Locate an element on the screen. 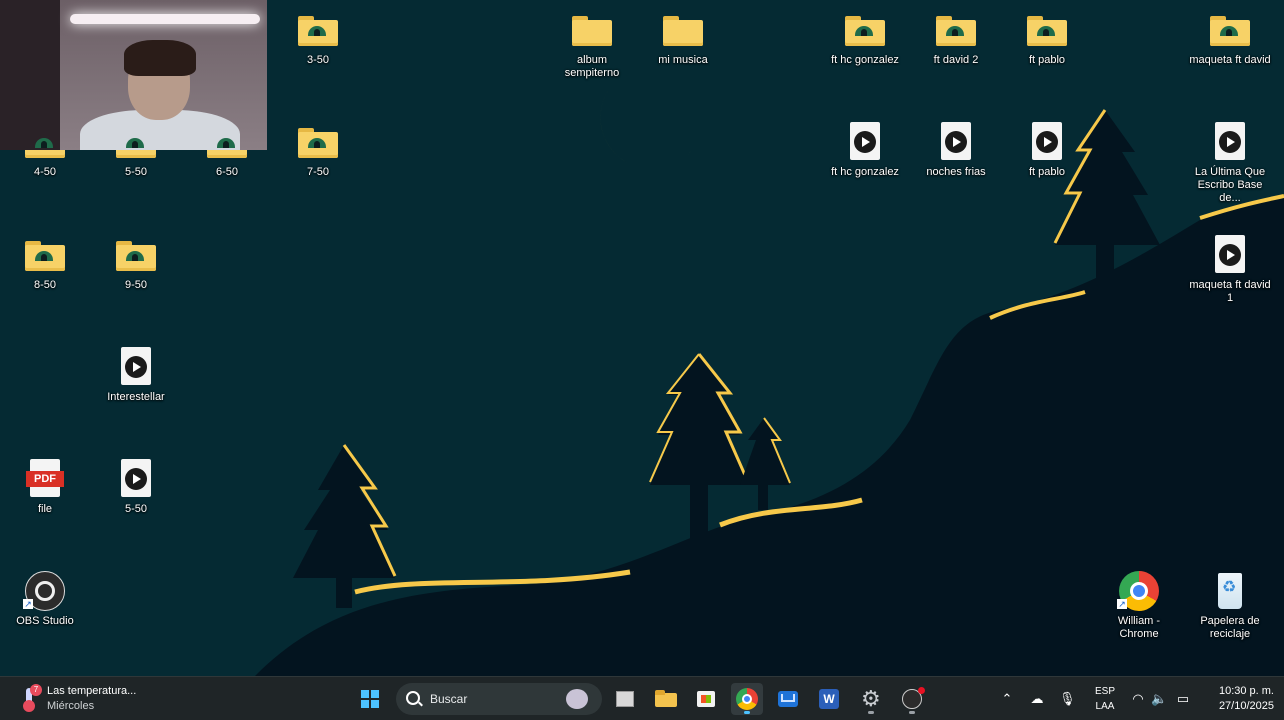 This screenshot has width=1284, height=720. audio-interestellar: Interestellar is located at coordinates (136, 375).